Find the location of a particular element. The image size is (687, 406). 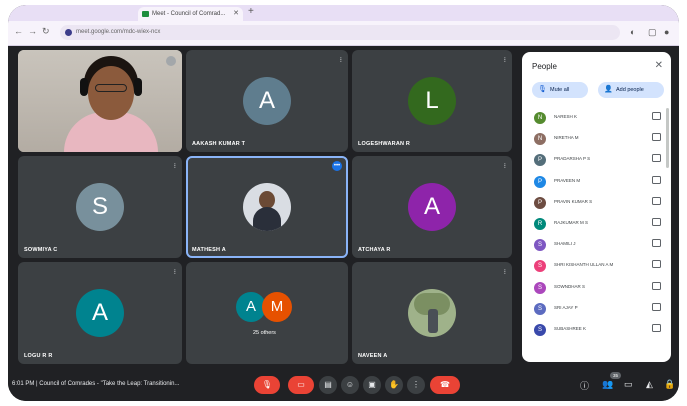

leave-call-button: ☎ is located at coordinates (445, 385).